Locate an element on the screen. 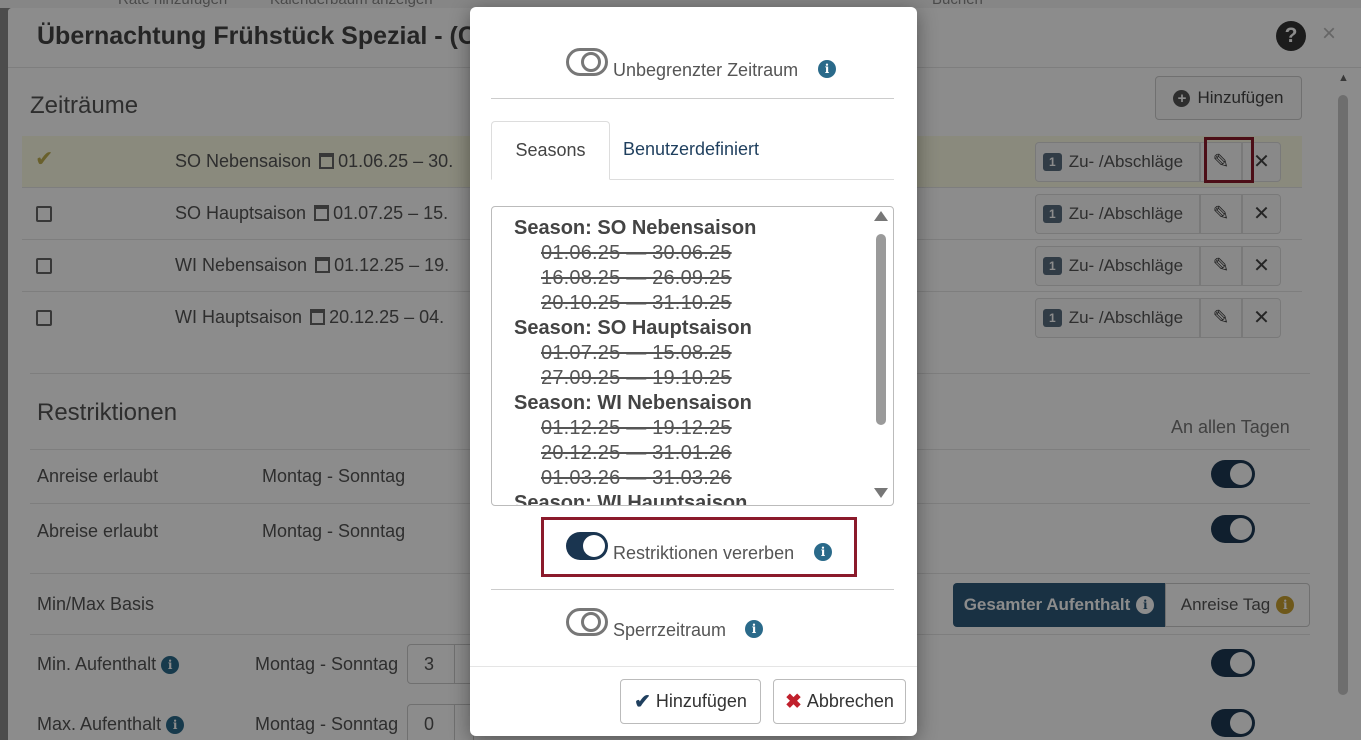  unlimited-period-label: Unbegrenzter Zeitraum is located at coordinates (706, 70).